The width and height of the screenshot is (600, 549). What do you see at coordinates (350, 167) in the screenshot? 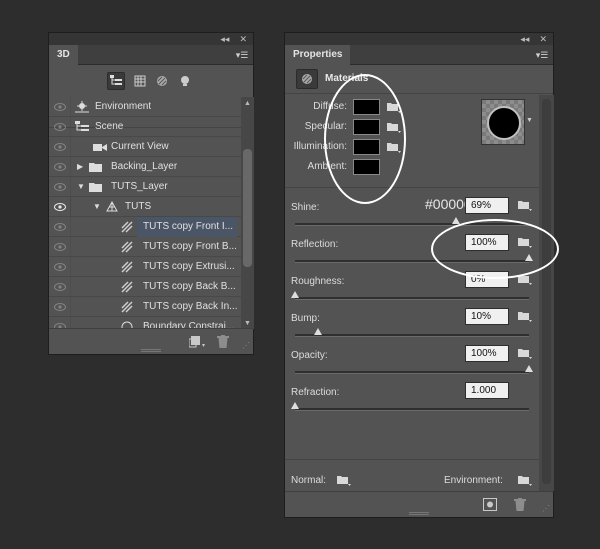
I see `ambient-row: Ambient:` at bounding box center [350, 167].